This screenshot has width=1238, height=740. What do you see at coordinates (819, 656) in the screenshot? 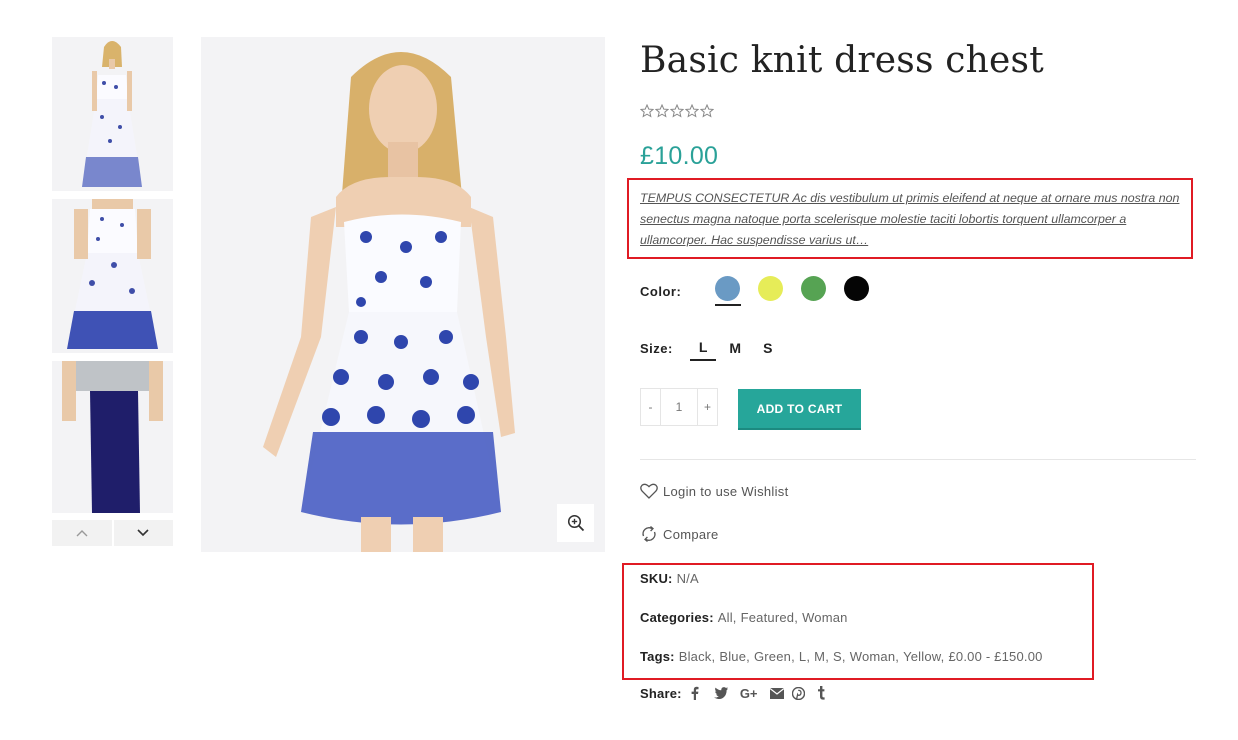
I see `tag-link: M` at bounding box center [819, 656].